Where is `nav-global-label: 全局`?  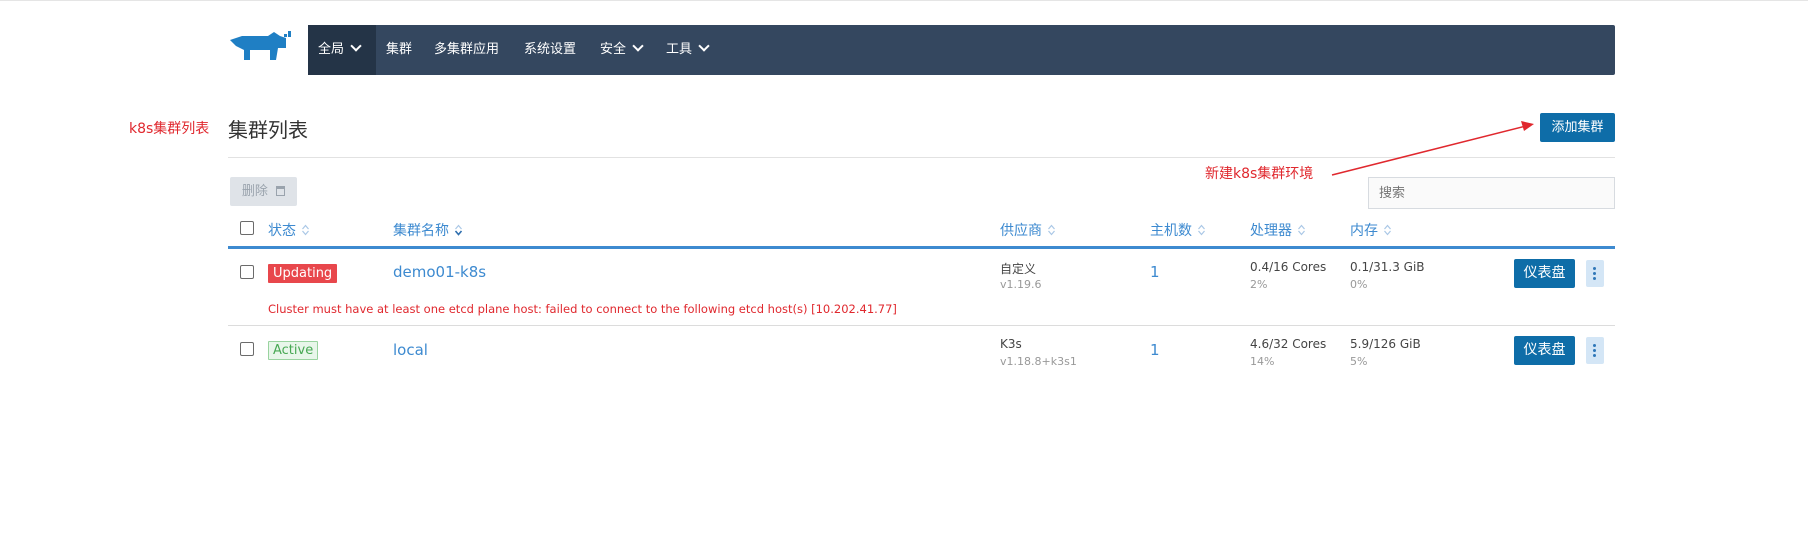 nav-global-label: 全局 is located at coordinates (331, 49).